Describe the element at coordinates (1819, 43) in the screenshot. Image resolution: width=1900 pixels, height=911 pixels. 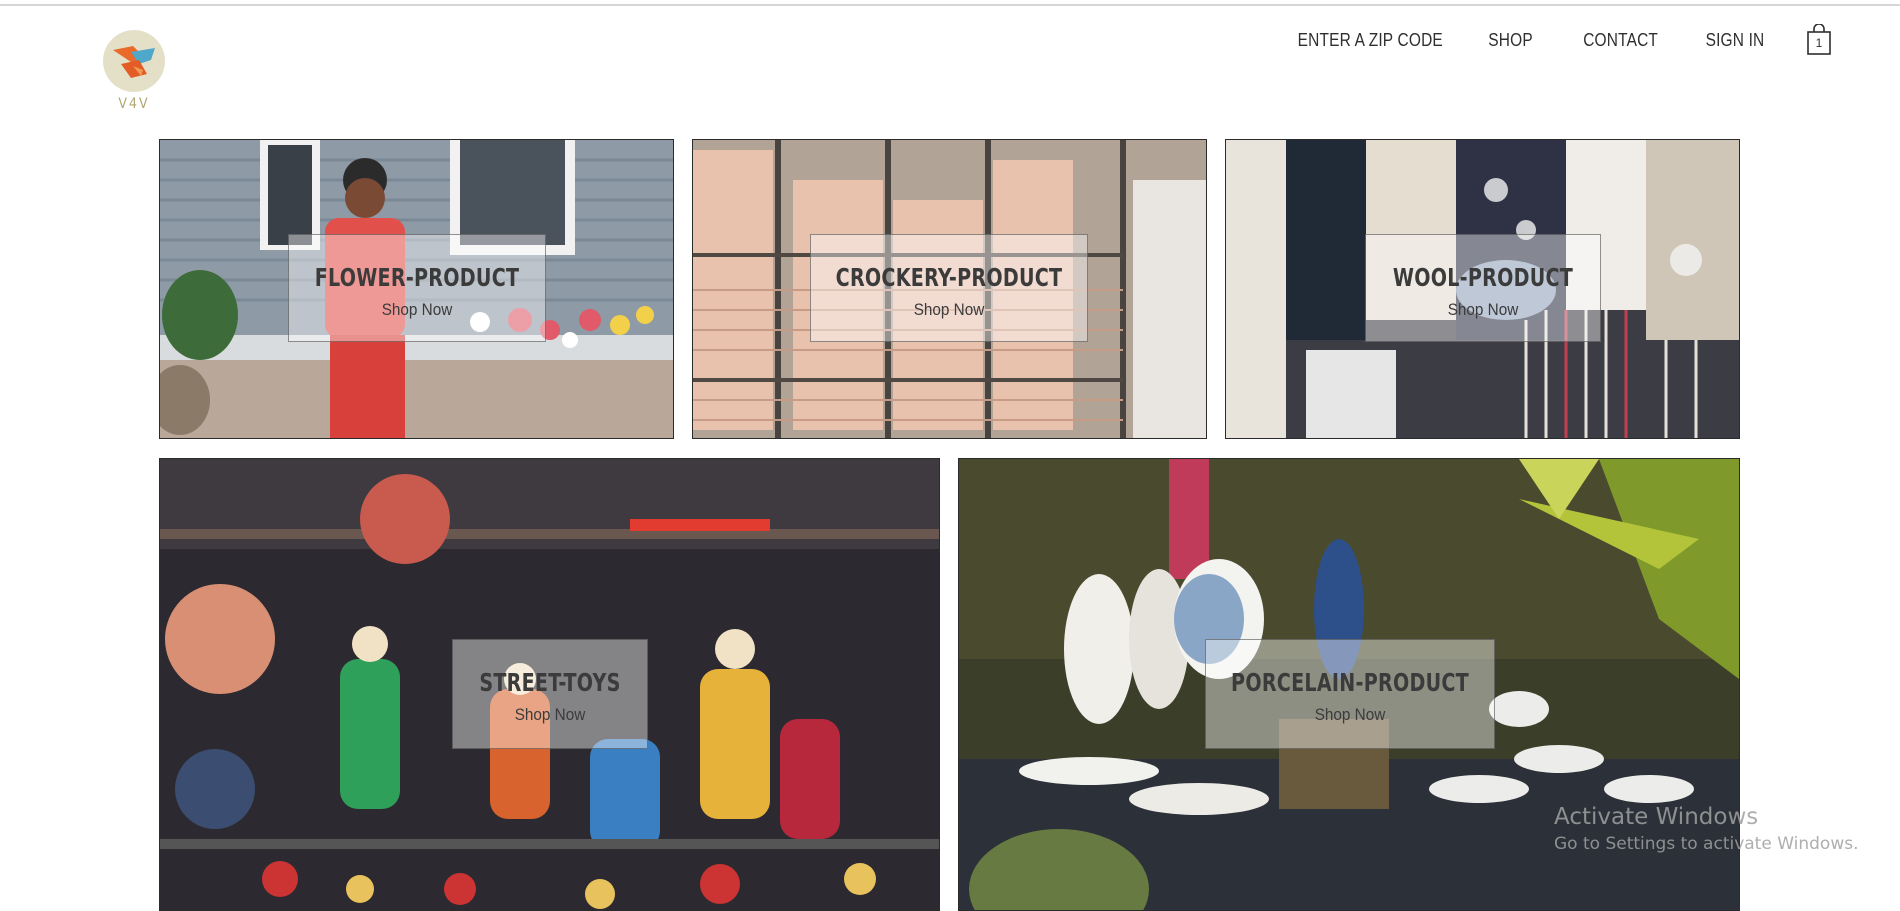
I see `cart-count: 1` at that location.